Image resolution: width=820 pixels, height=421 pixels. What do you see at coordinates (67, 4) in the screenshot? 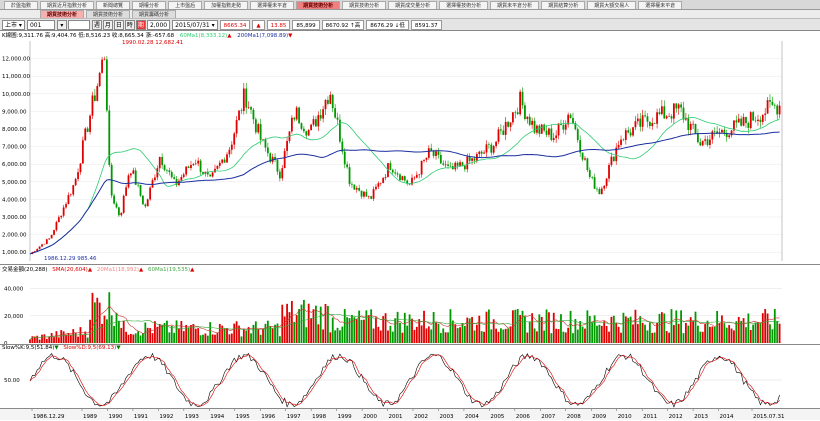
I see `tab-1: 期貨近月指數分析` at bounding box center [67, 4].